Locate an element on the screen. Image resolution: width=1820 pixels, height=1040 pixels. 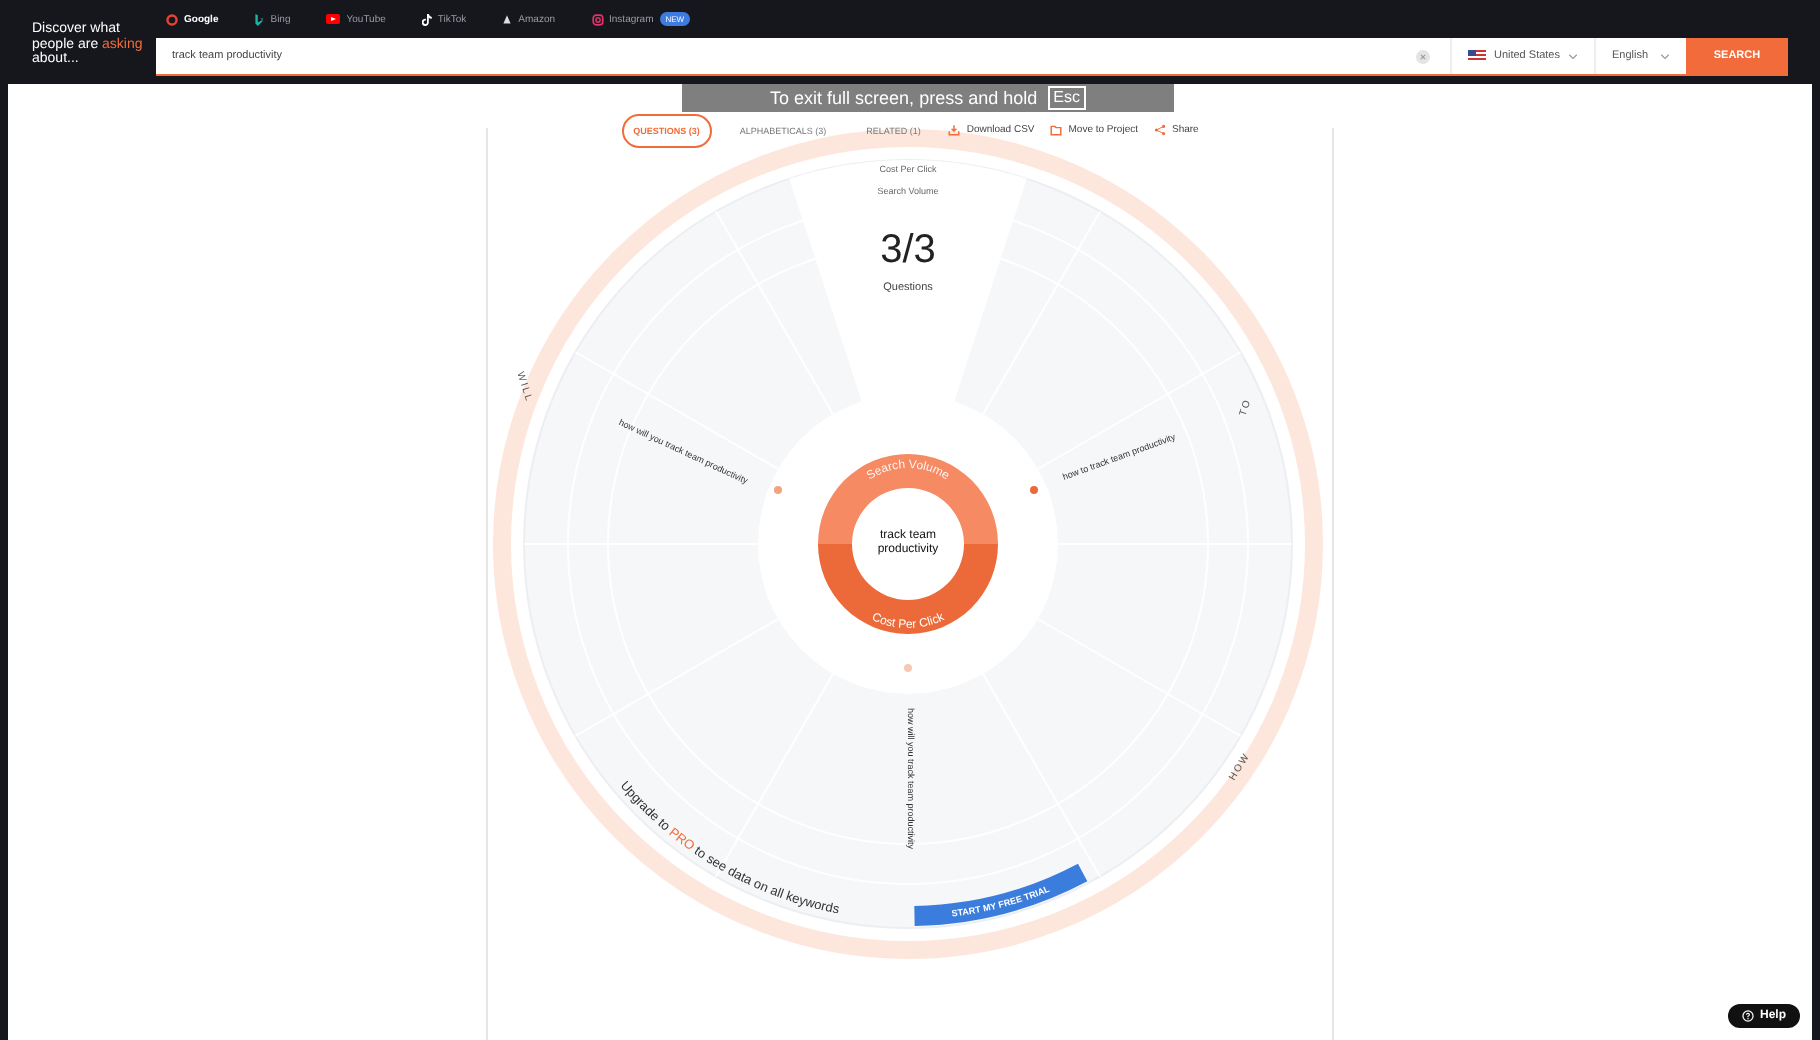
download-icon is located at coordinates (954, 130).